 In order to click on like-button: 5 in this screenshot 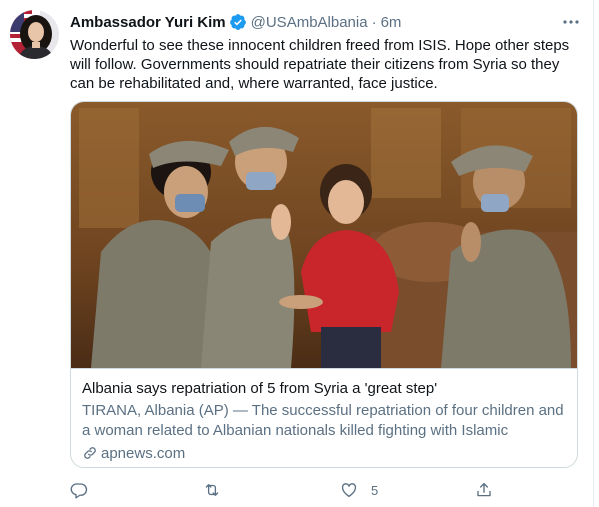, I will do `click(359, 490)`.